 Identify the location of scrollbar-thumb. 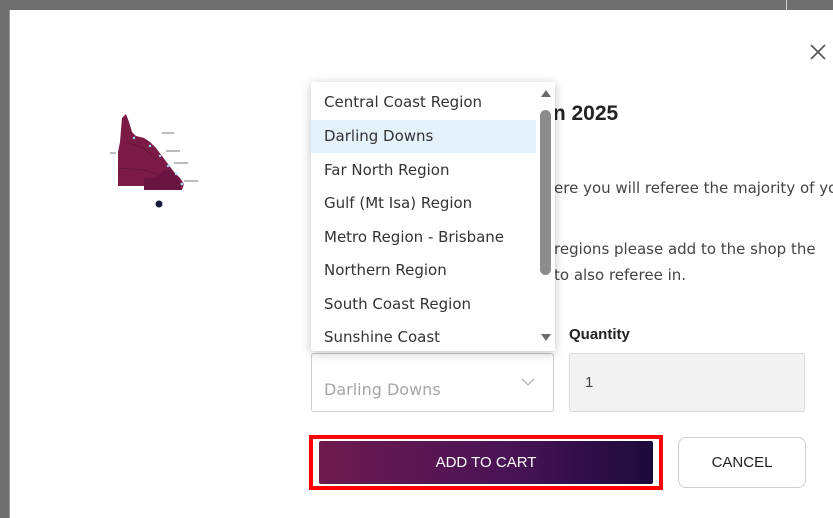
(545, 192).